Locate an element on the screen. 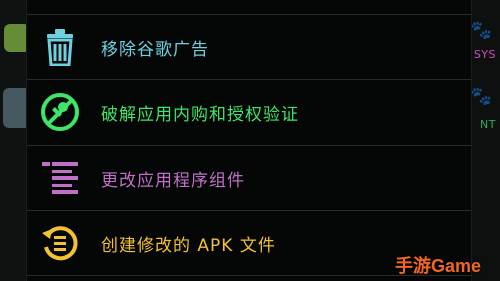 The image size is (500, 281). component-list-icon is located at coordinates (60, 178).